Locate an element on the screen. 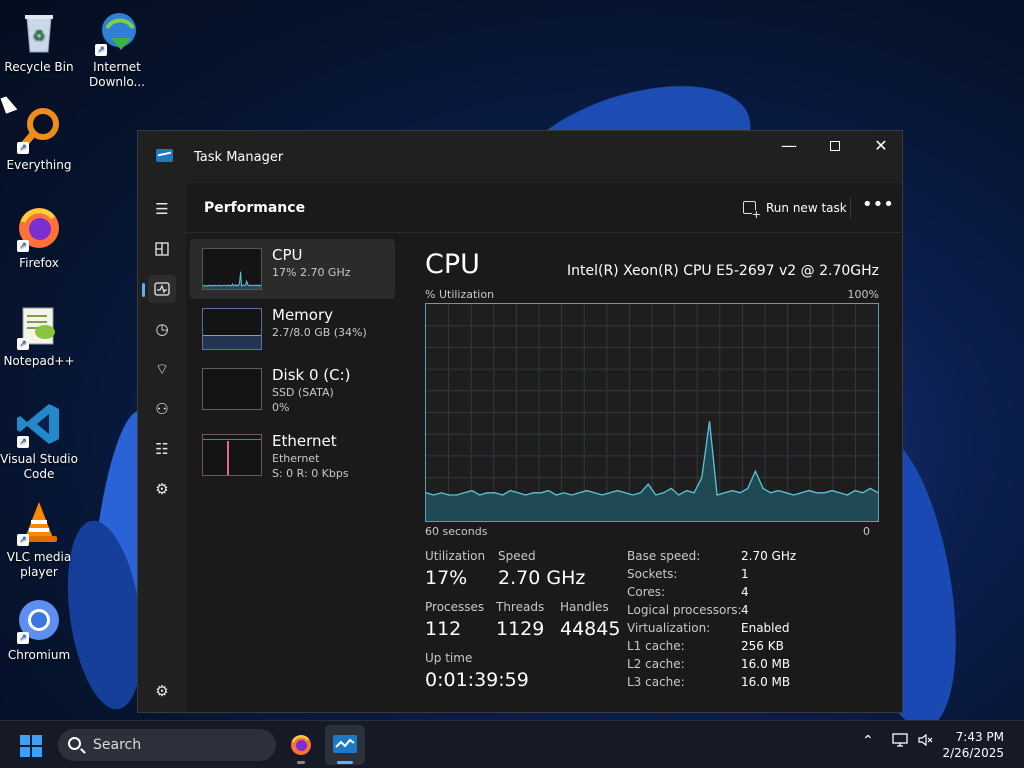 The width and height of the screenshot is (1024, 768). spec-label: L2 cache: is located at coordinates (656, 664).